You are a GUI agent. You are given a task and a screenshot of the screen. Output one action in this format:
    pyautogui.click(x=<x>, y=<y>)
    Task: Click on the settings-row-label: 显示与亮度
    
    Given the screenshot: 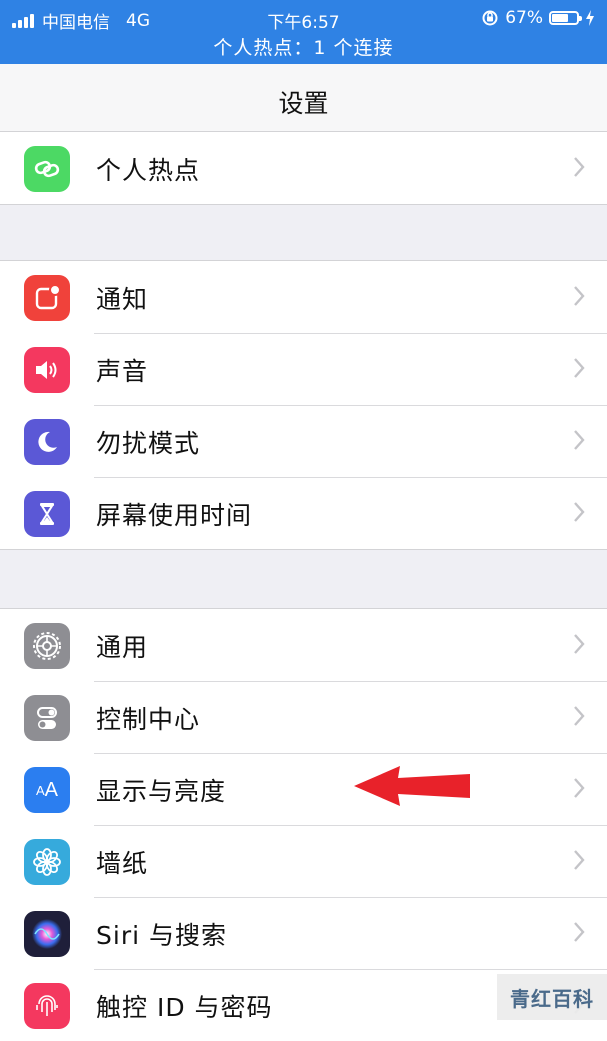 What is the action you would take?
    pyautogui.click(x=161, y=791)
    